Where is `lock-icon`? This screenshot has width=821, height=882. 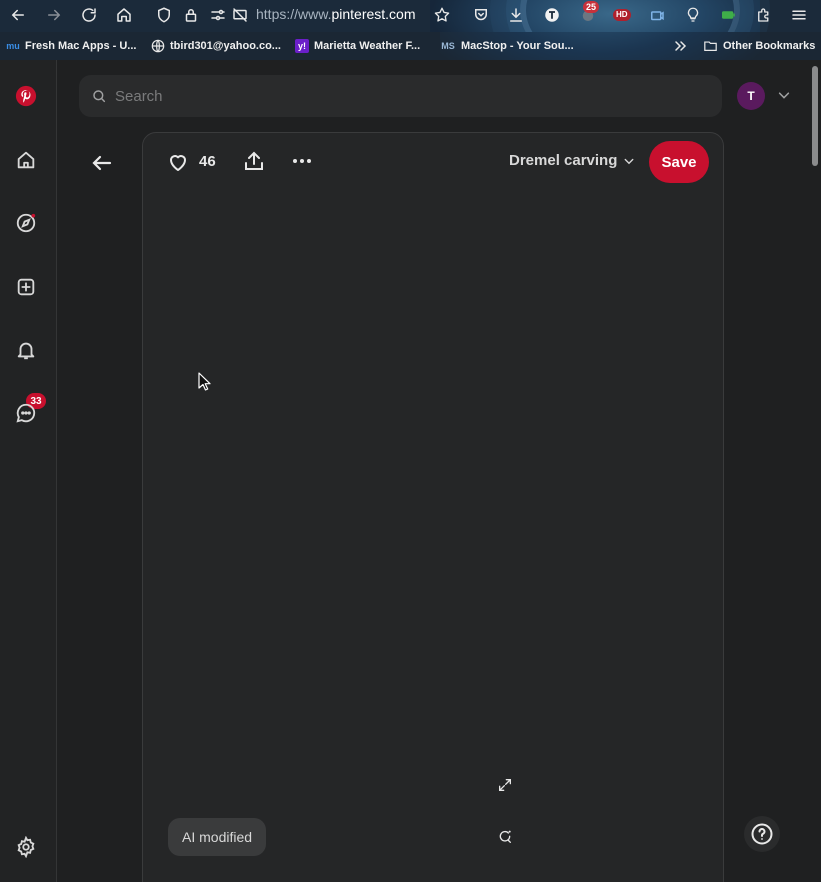
lock-icon is located at coordinates (191, 15).